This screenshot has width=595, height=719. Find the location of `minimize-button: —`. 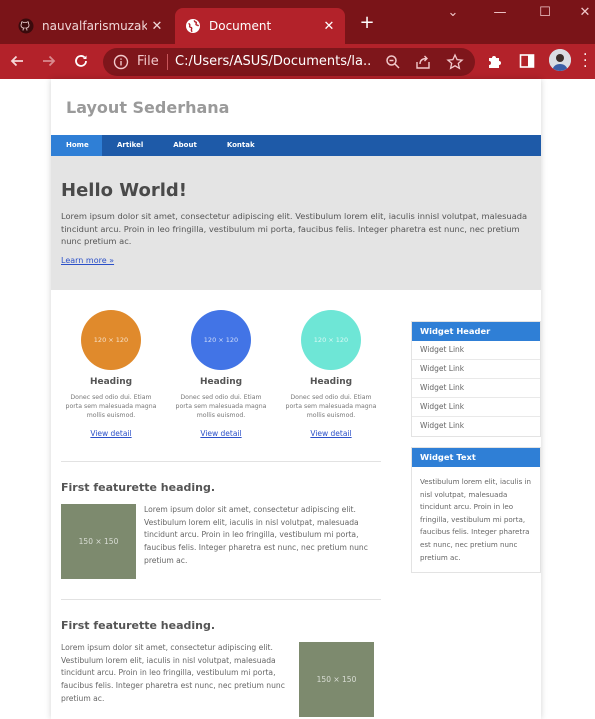

minimize-button: — is located at coordinates (500, 14).